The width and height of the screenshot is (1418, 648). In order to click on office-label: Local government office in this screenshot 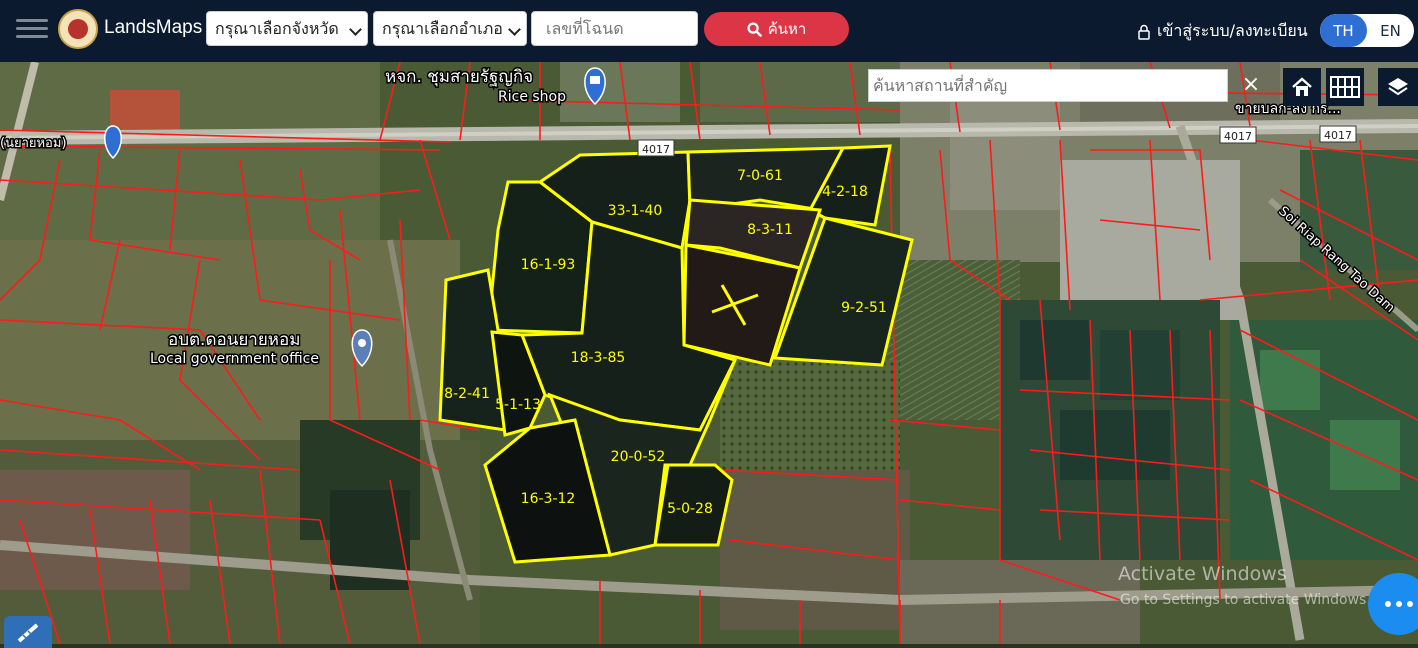, I will do `click(234, 359)`.